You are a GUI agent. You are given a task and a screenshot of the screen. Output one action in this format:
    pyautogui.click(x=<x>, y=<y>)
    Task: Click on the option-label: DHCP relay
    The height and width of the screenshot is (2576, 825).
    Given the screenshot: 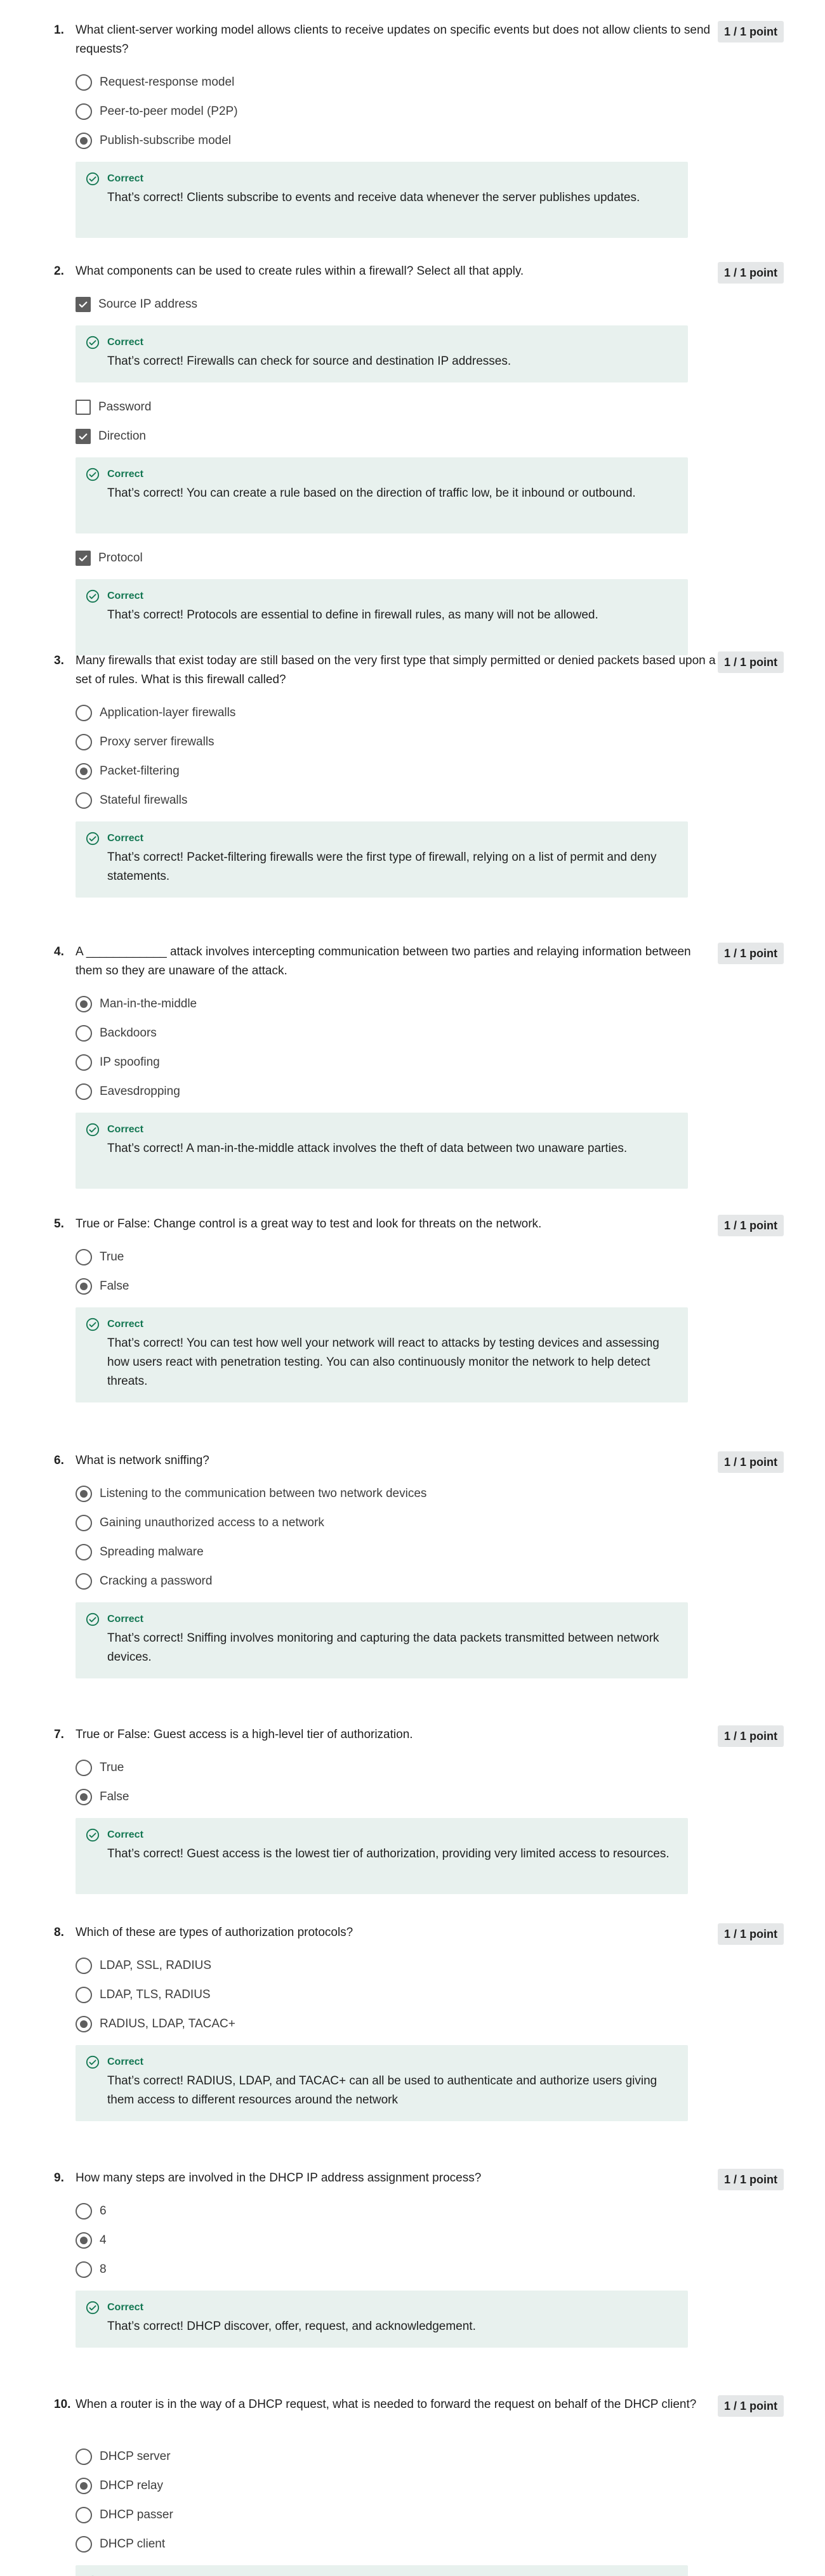 What is the action you would take?
    pyautogui.click(x=131, y=2485)
    